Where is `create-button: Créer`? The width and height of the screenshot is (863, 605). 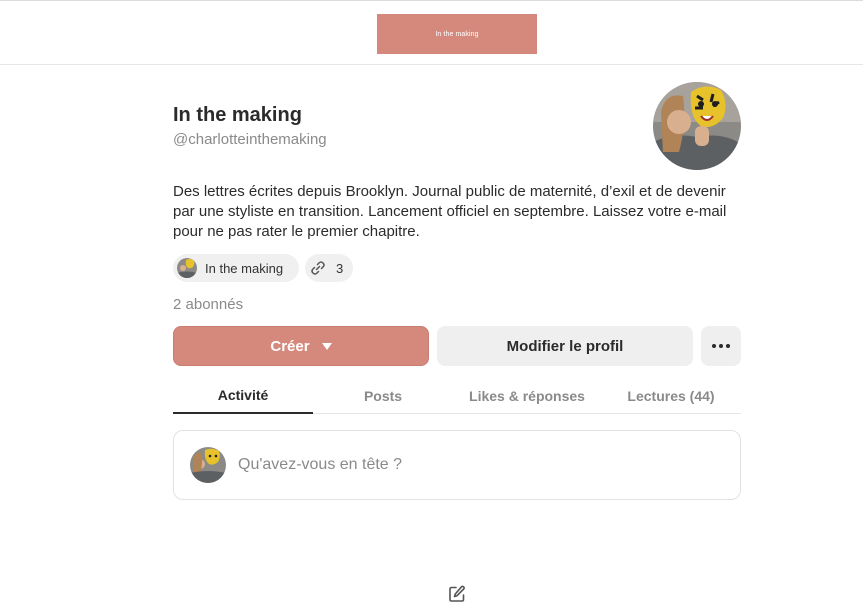 create-button: Créer is located at coordinates (301, 346).